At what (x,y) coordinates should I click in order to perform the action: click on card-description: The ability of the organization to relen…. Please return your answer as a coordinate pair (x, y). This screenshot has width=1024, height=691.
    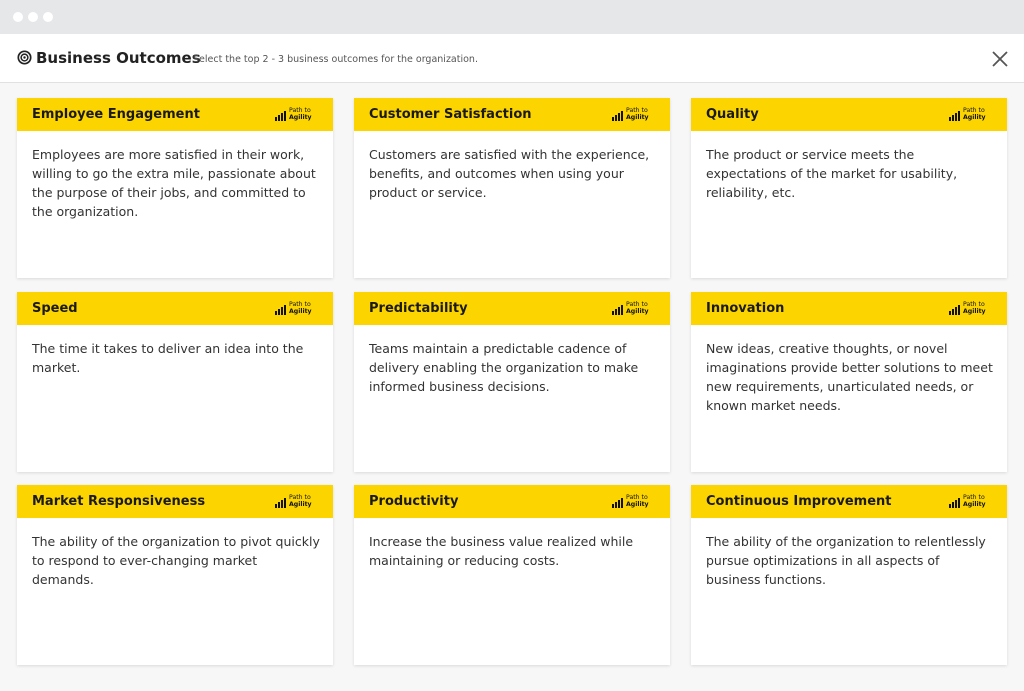
    Looking at the image, I should click on (846, 560).